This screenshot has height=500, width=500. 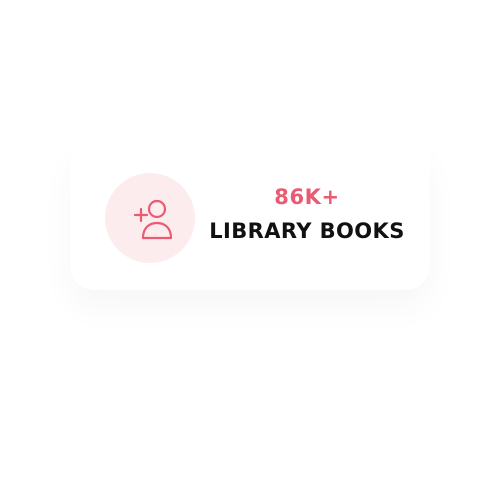 I want to click on stat-icon-circle, so click(x=150, y=218).